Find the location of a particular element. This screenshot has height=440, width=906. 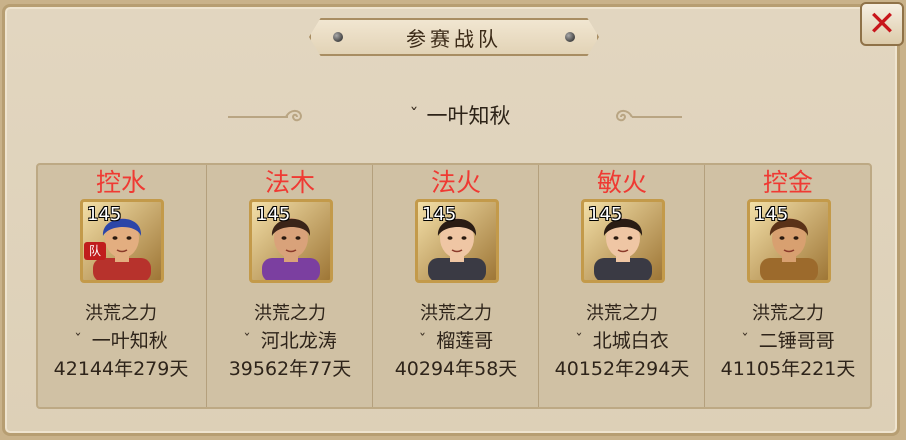

divider-right is located at coordinates (657, 117).